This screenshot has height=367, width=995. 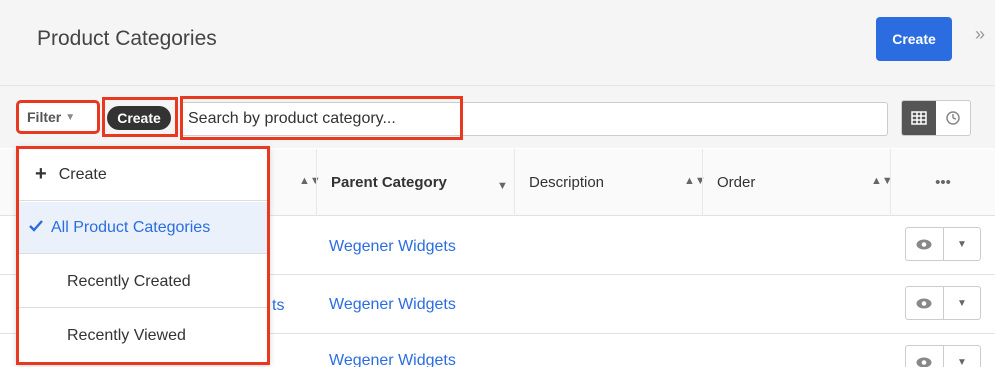 I want to click on column-actions-menu: •••, so click(x=942, y=182).